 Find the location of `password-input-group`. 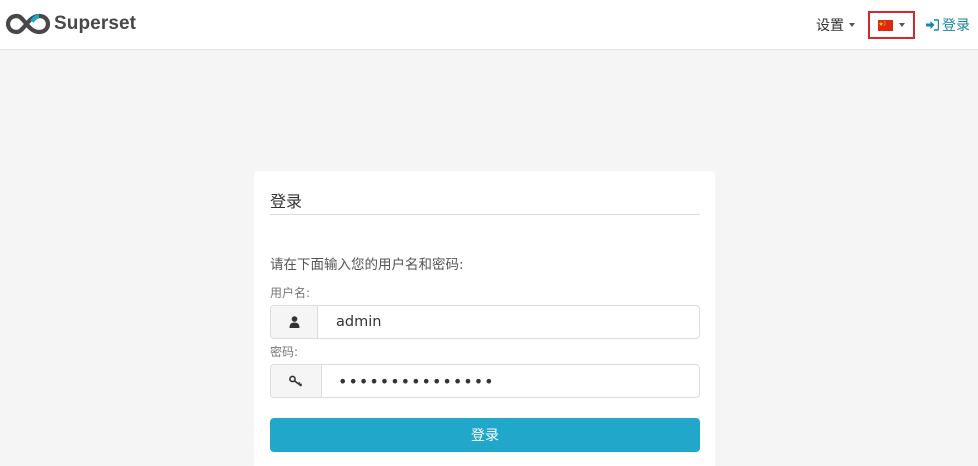

password-input-group is located at coordinates (485, 381).